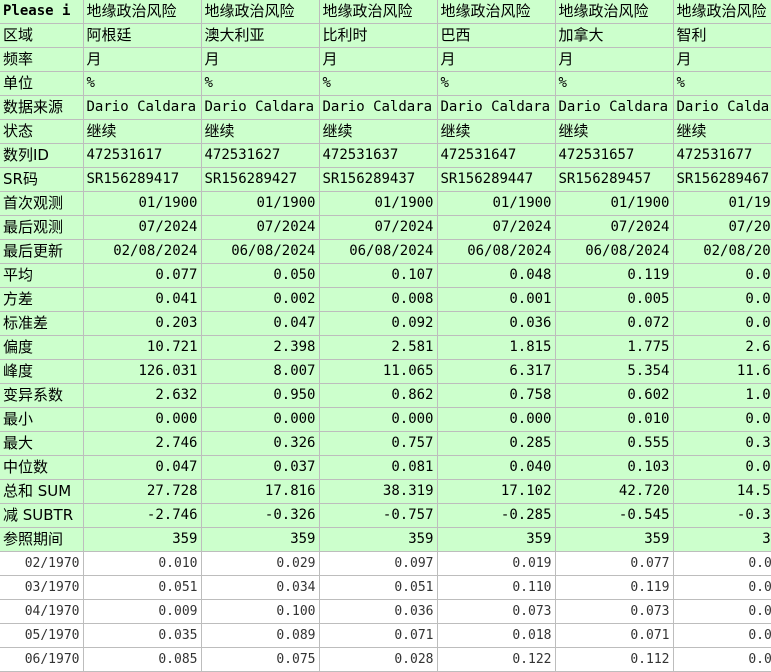 This screenshot has width=771, height=672. Describe the element at coordinates (614, 443) in the screenshot. I see `value-cell: 0.555` at that location.